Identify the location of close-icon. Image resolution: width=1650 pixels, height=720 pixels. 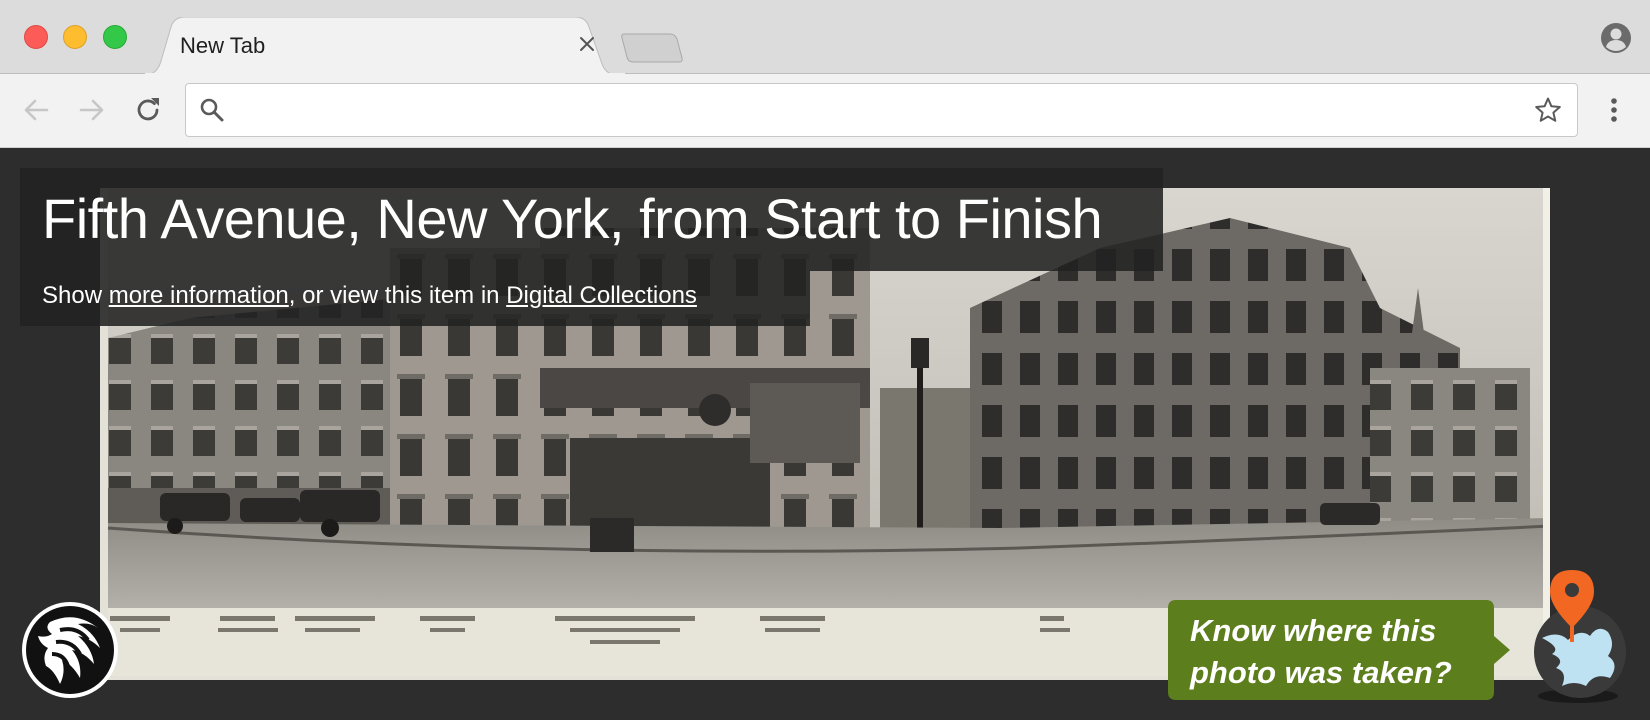
(587, 44).